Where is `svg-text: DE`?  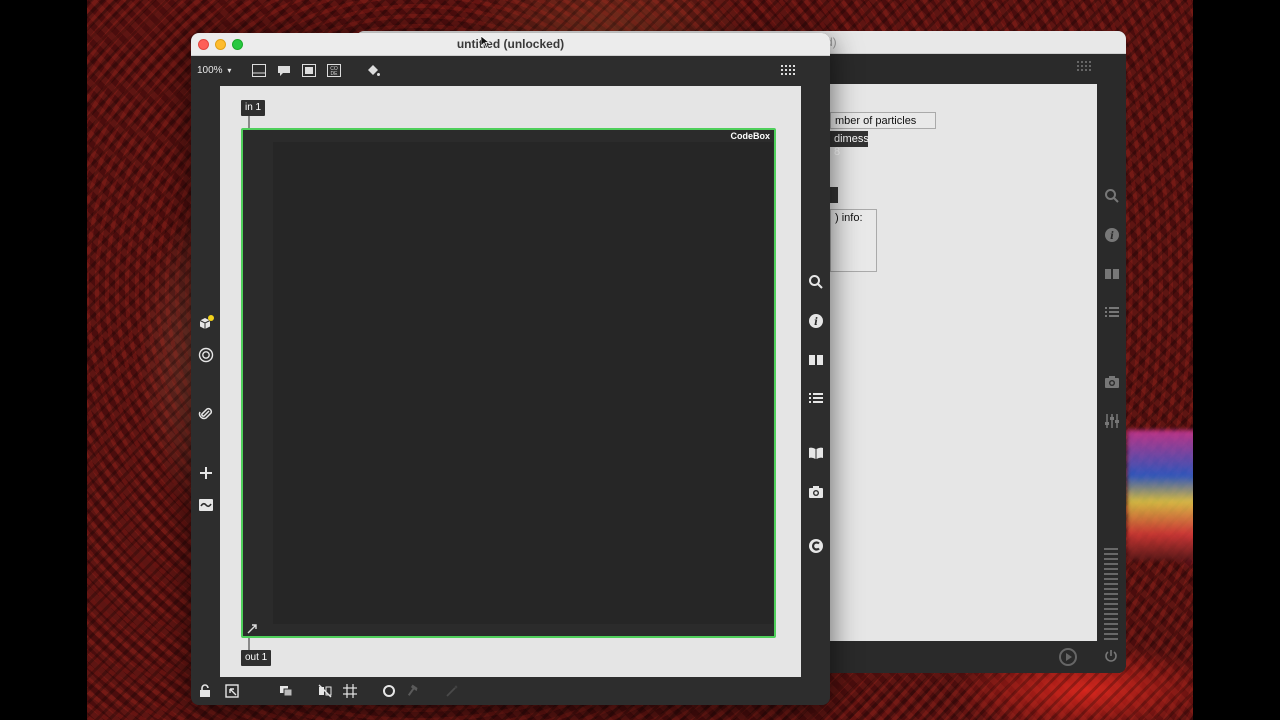
svg-text: DE is located at coordinates (335, 74).